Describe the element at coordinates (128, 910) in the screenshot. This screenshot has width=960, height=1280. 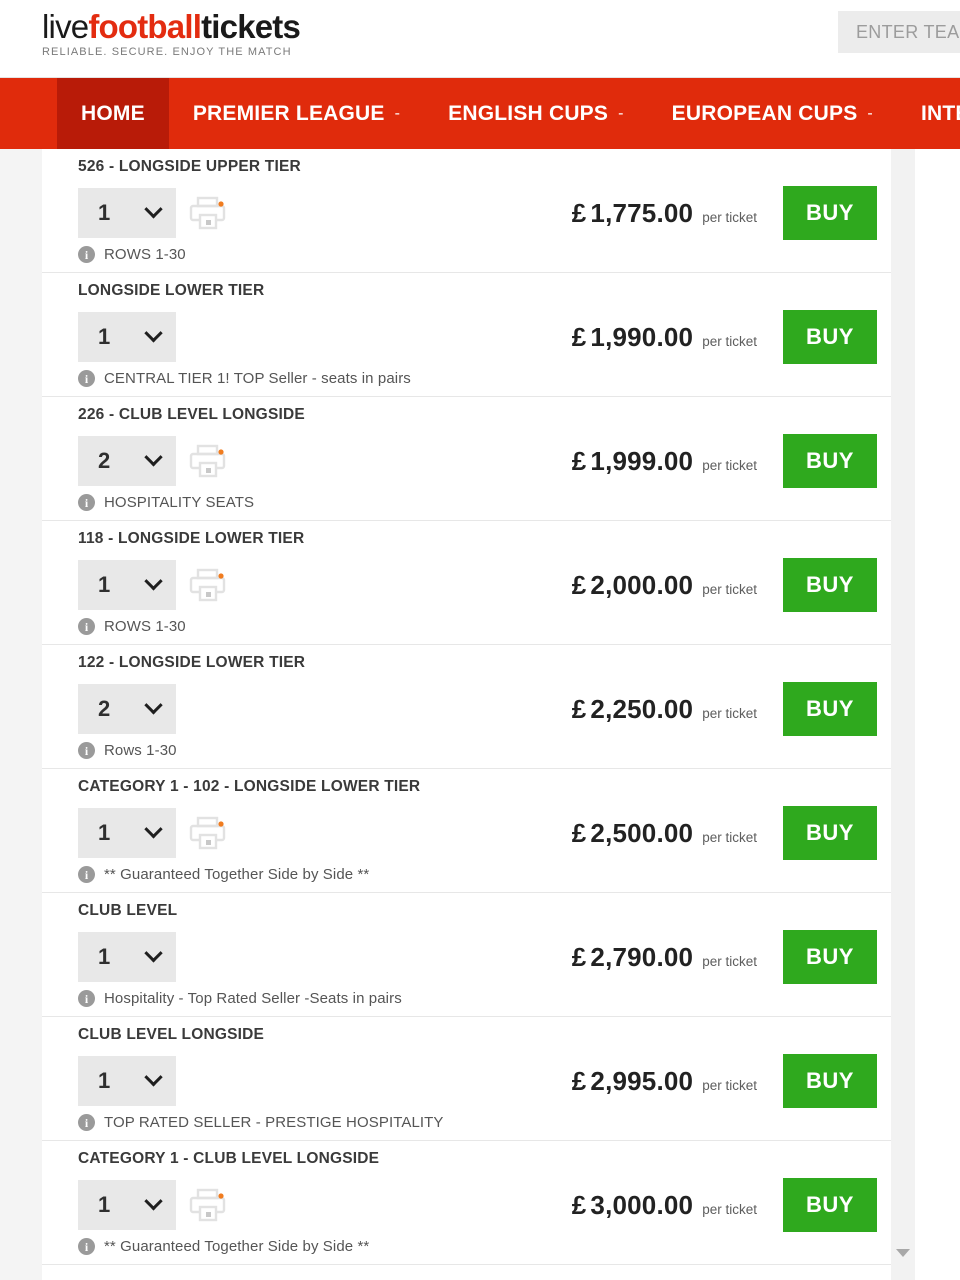
I see `ticket-title: CLUB LEVEL` at that location.